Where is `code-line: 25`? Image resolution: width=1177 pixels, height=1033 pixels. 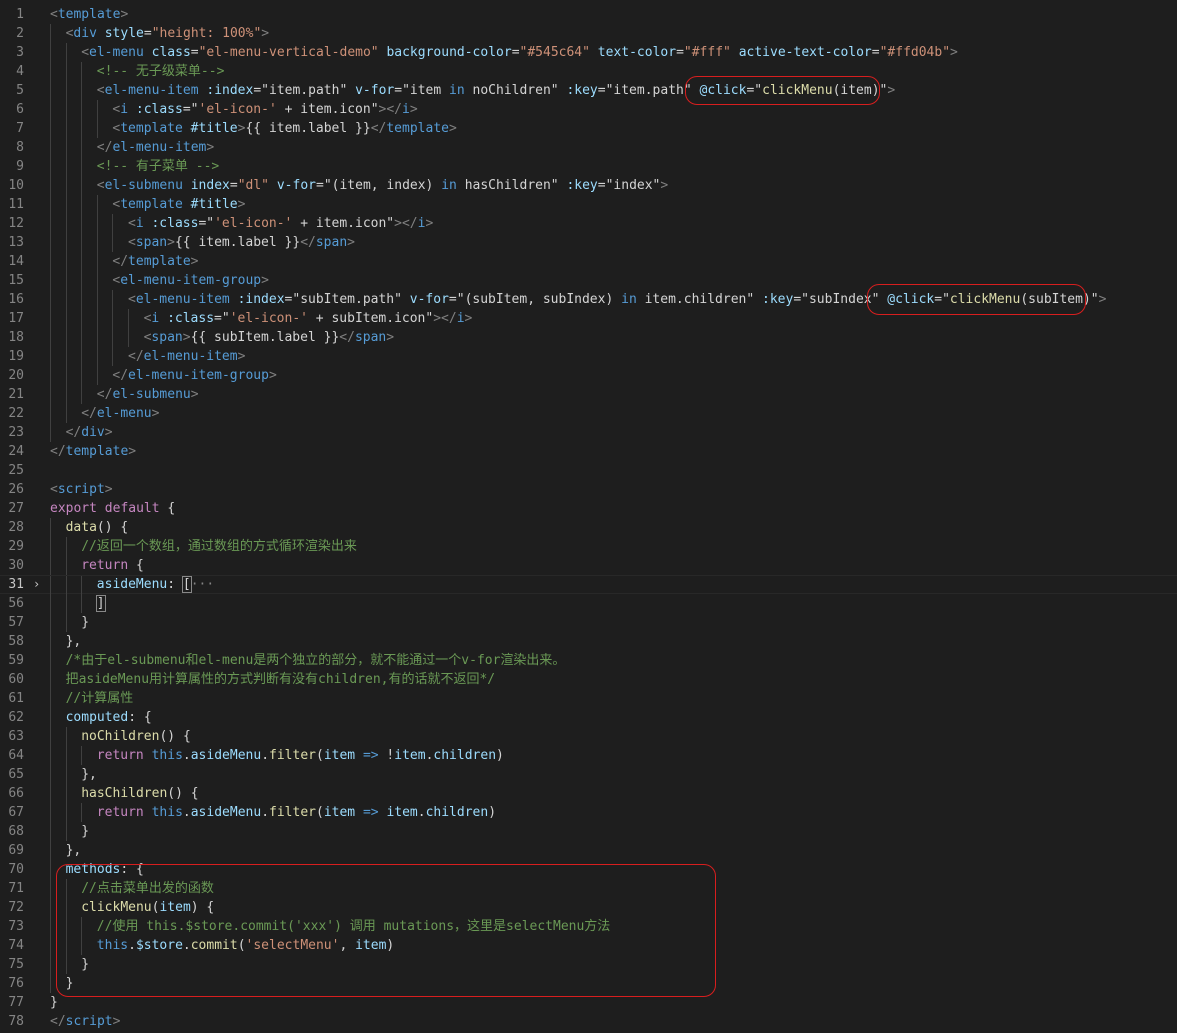 code-line: 25 is located at coordinates (588, 470).